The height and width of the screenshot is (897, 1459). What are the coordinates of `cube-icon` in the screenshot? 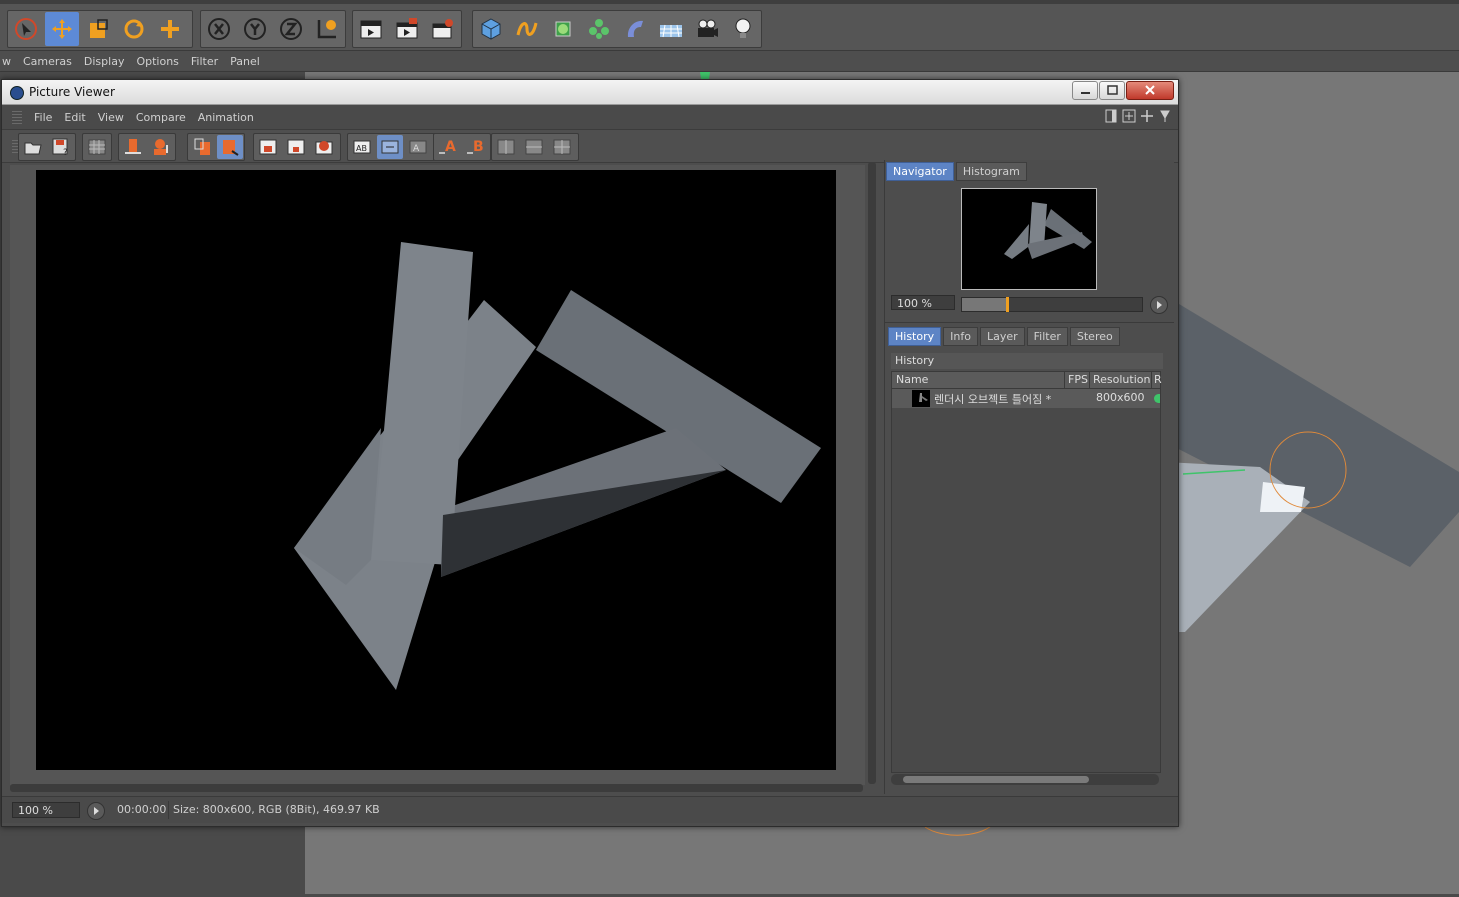 It's located at (491, 29).